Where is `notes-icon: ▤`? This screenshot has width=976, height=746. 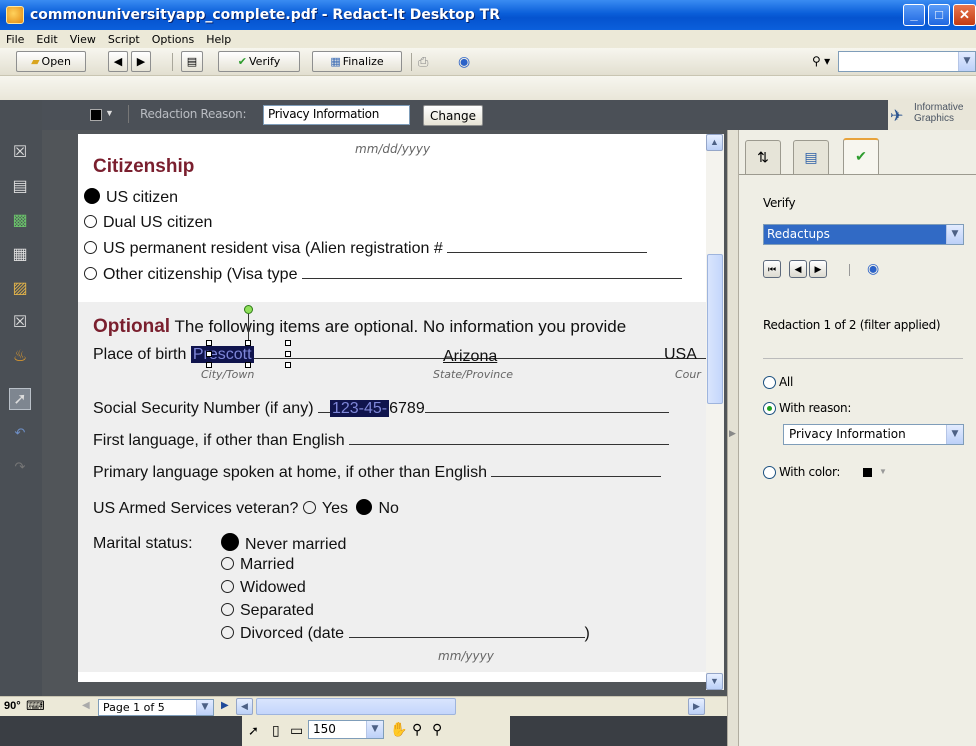 notes-icon: ▤ is located at coordinates (811, 157).